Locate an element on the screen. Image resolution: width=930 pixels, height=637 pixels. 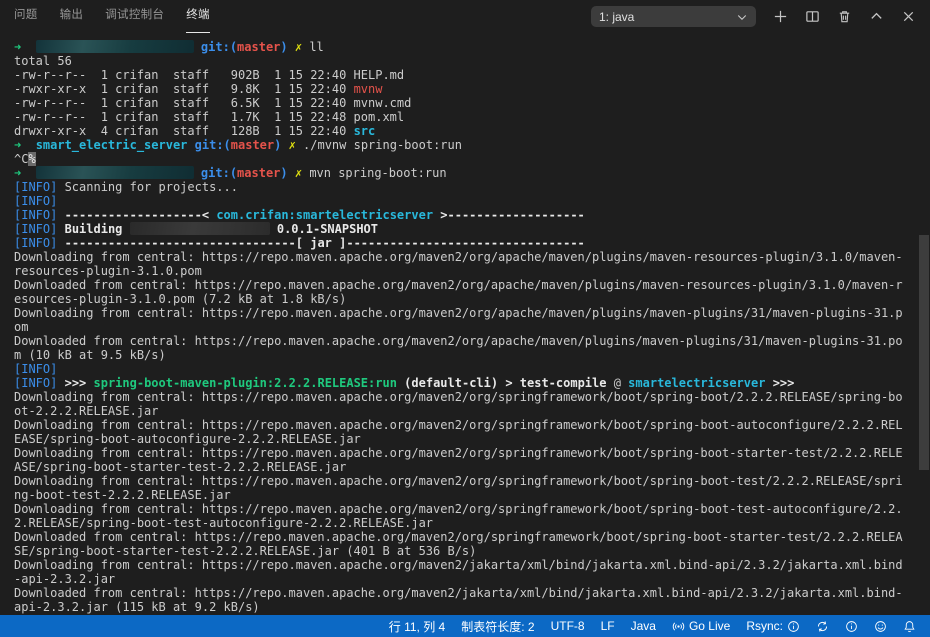
feedback-button is located at coordinates (880, 626).